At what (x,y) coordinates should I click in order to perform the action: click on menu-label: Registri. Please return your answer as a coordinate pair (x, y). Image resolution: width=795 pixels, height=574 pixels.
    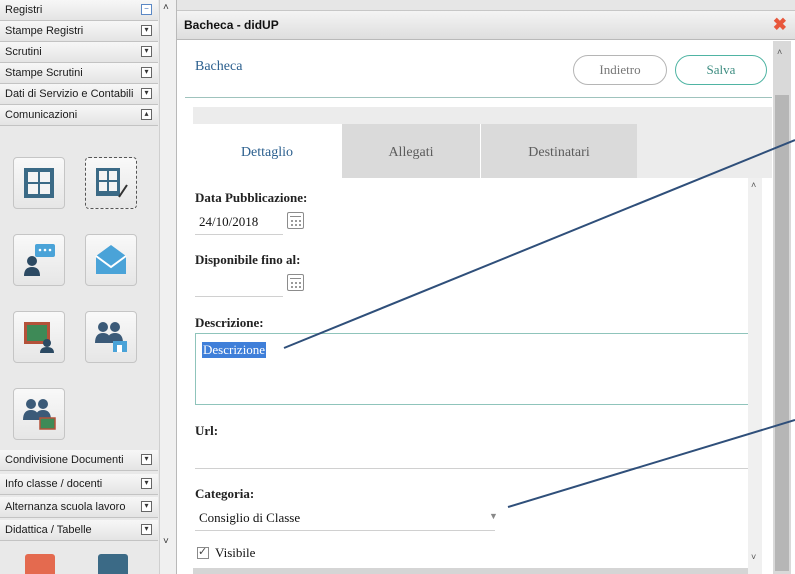
    Looking at the image, I should click on (24, 10).